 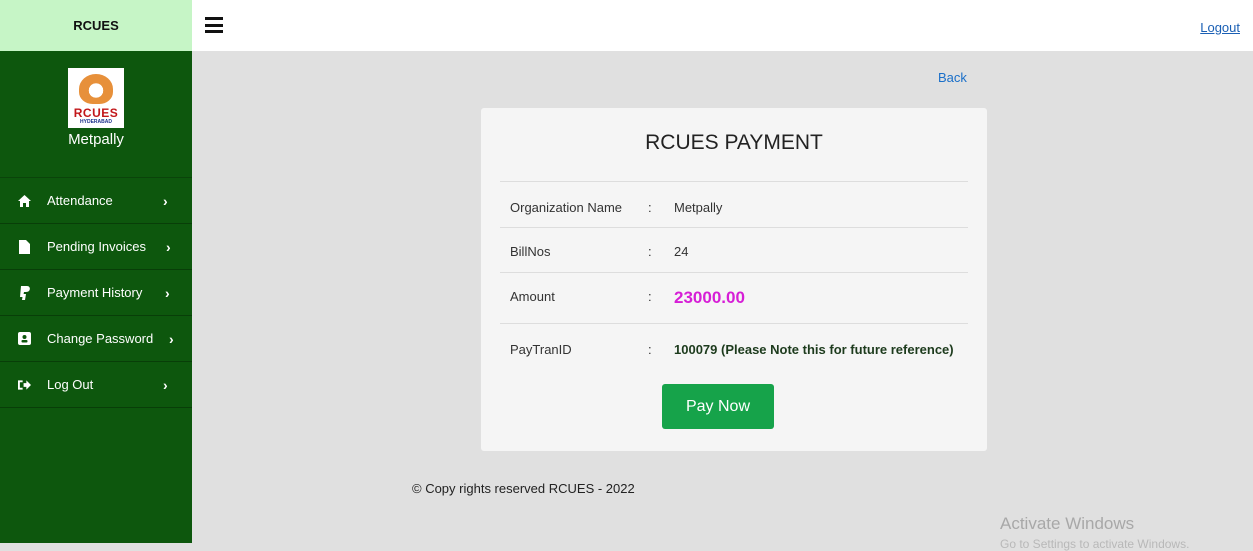 I want to click on row-label: Organization Name, so click(x=566, y=207).